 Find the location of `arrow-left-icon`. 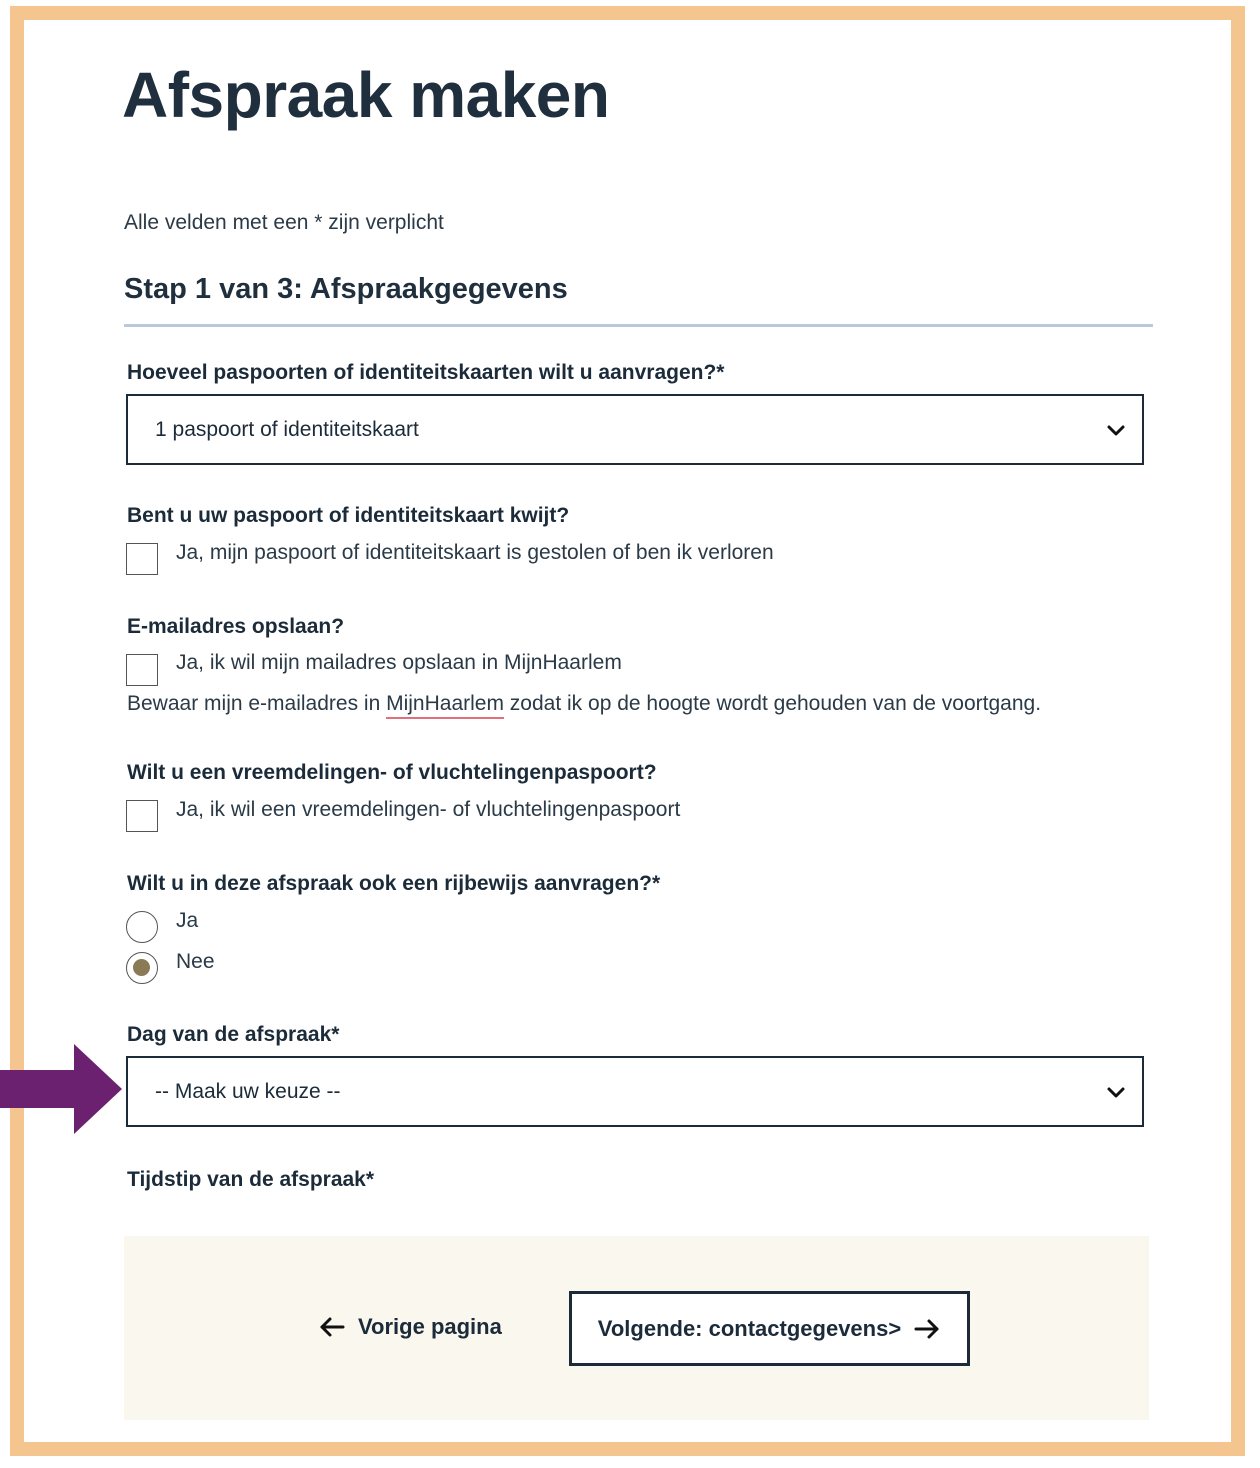

arrow-left-icon is located at coordinates (332, 1327).